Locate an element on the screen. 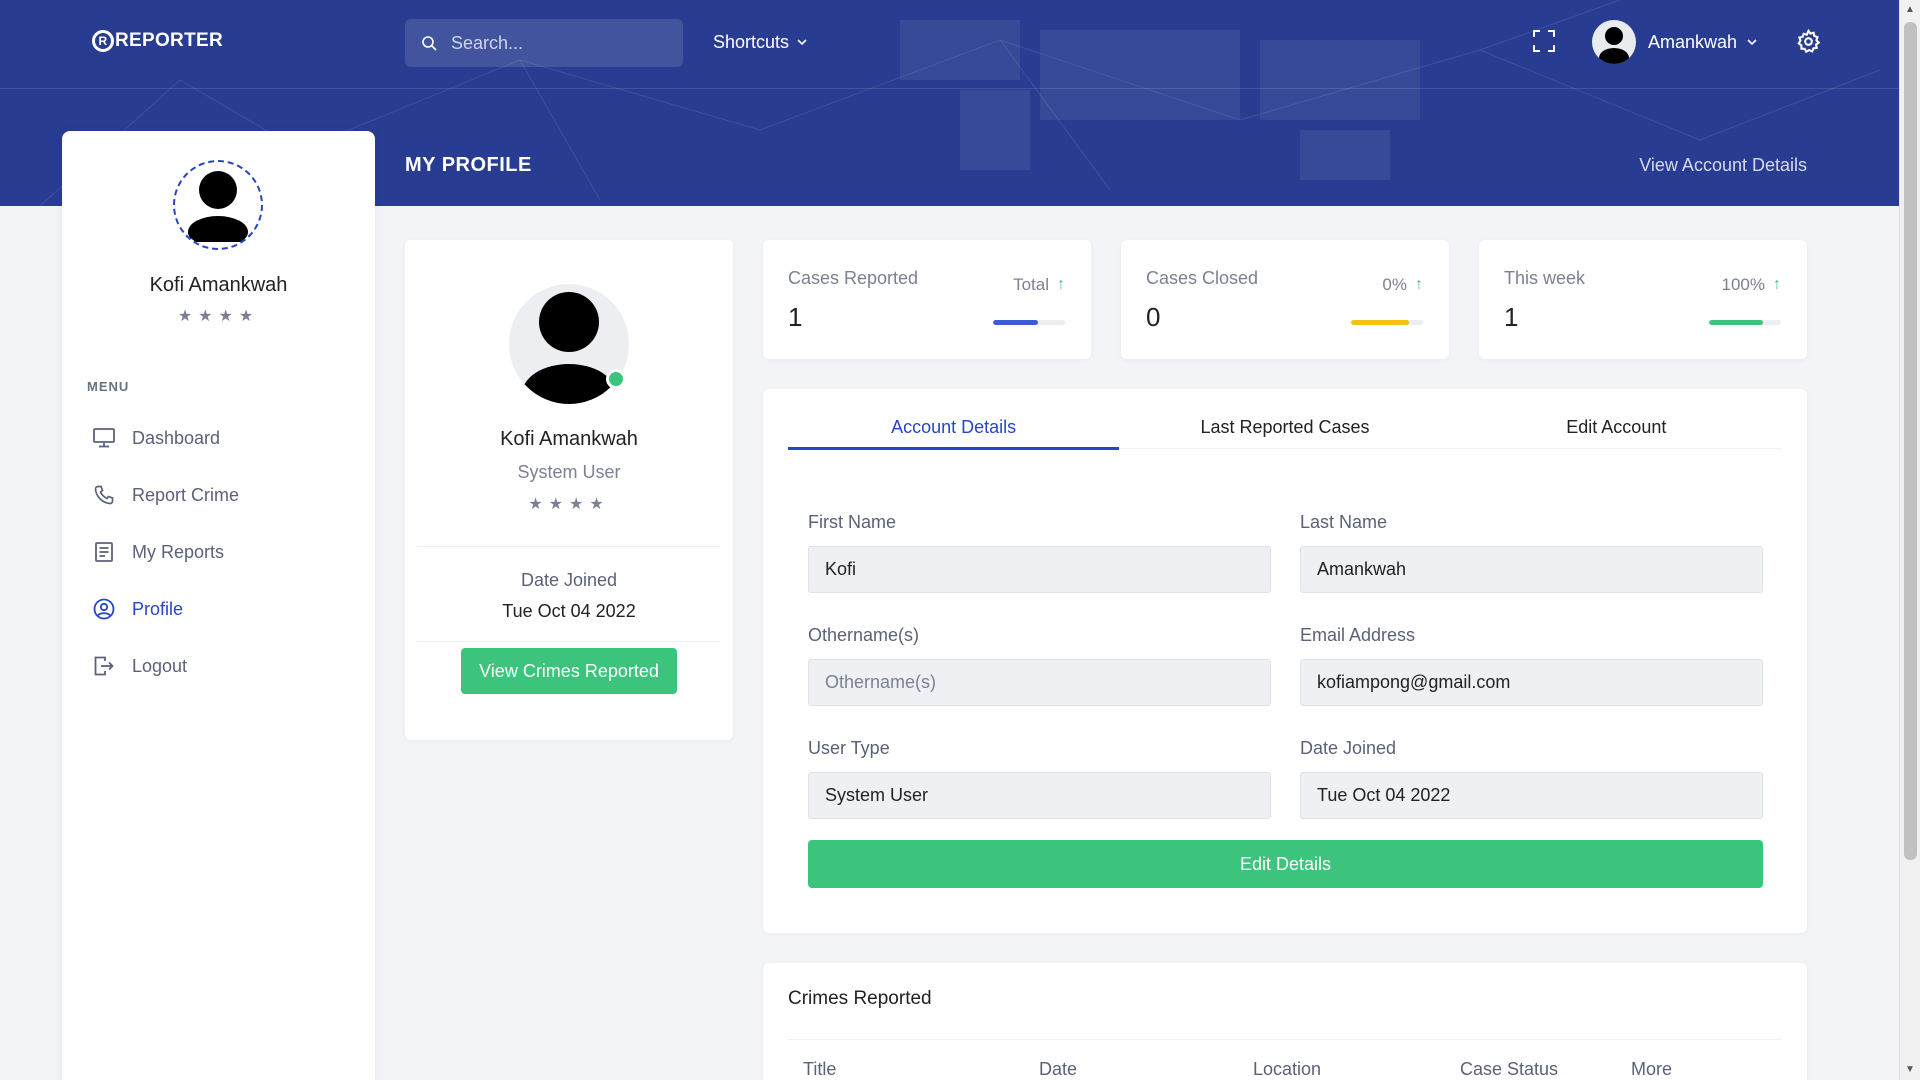  logo-mark: R is located at coordinates (103, 41).